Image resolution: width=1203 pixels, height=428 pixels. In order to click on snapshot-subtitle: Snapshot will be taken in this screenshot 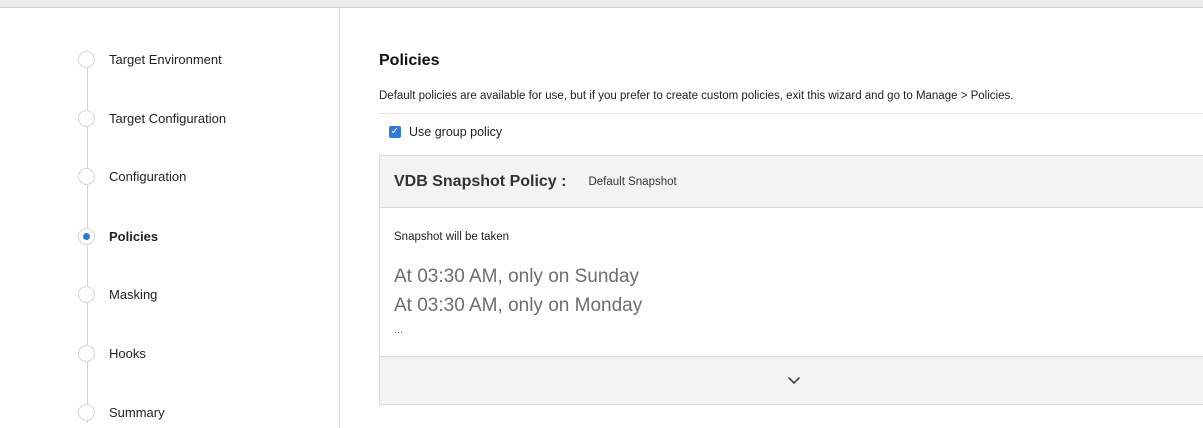, I will do `click(452, 237)`.